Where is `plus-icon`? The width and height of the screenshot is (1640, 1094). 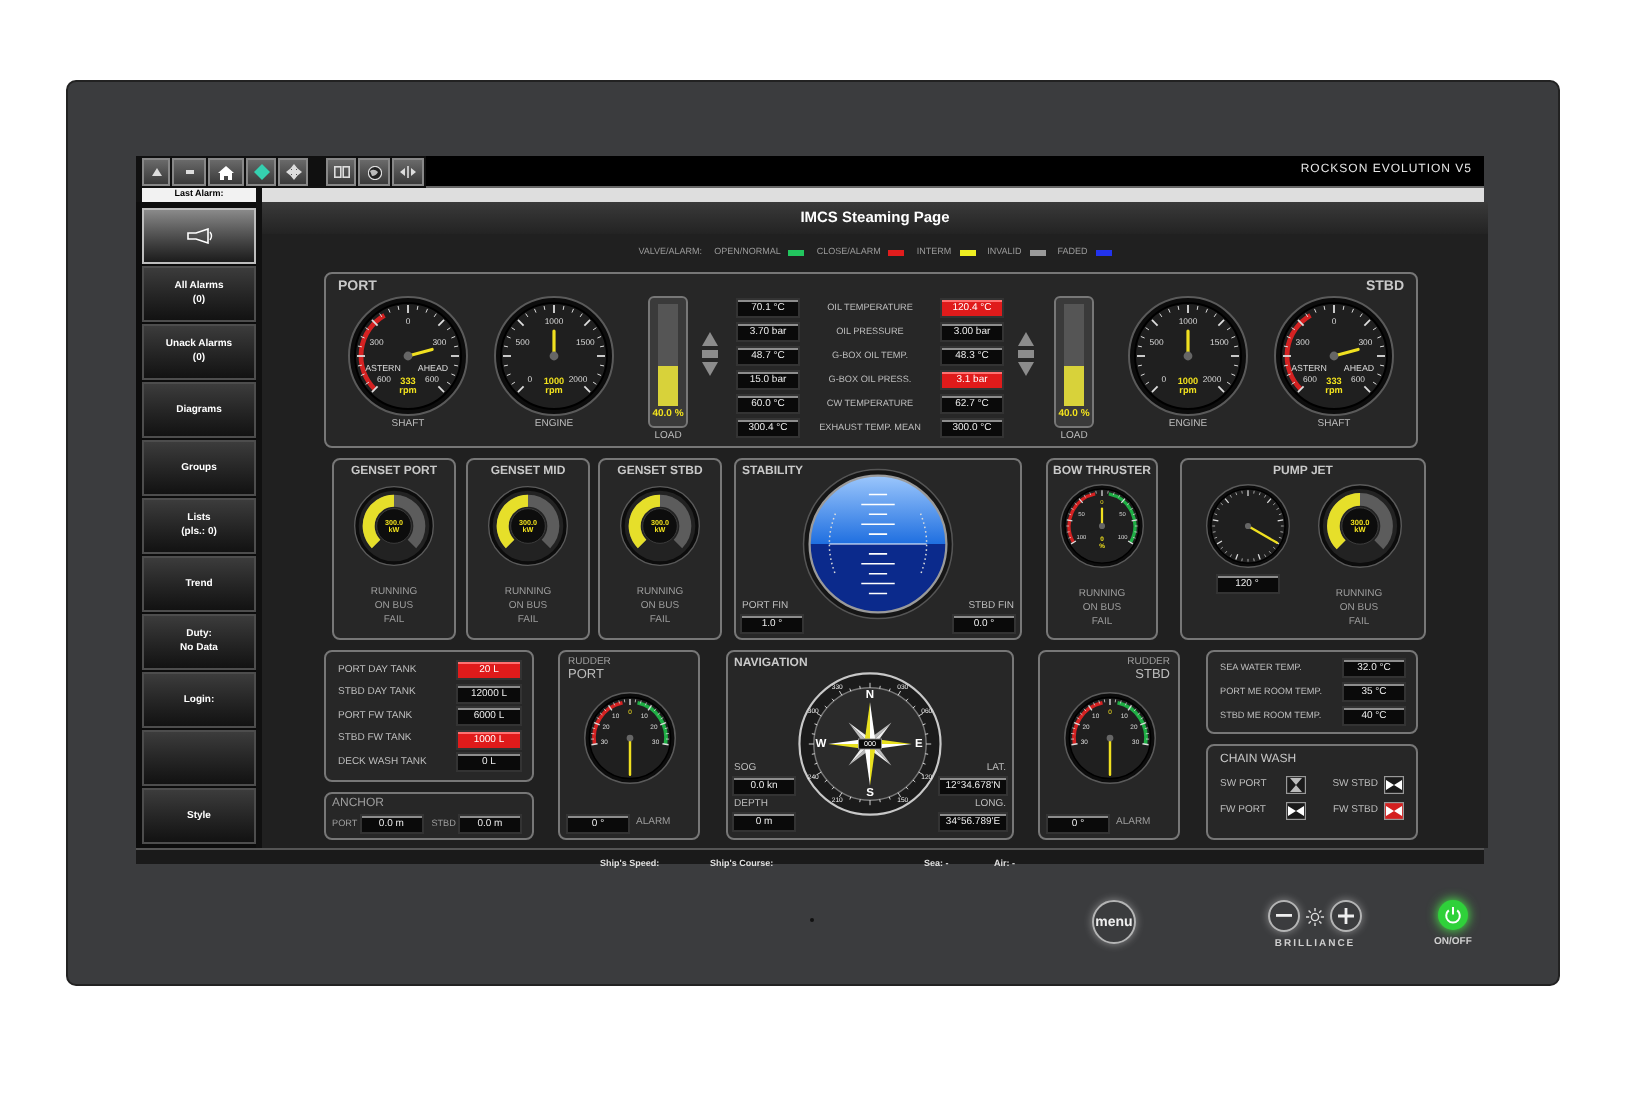 plus-icon is located at coordinates (1346, 916).